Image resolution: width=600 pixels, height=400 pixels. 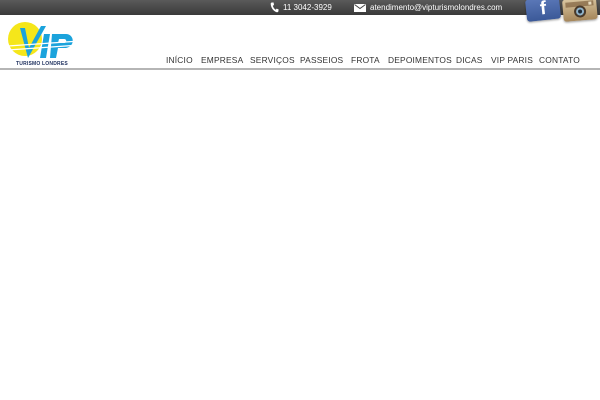 What do you see at coordinates (300, 69) in the screenshot?
I see `header-divider` at bounding box center [300, 69].